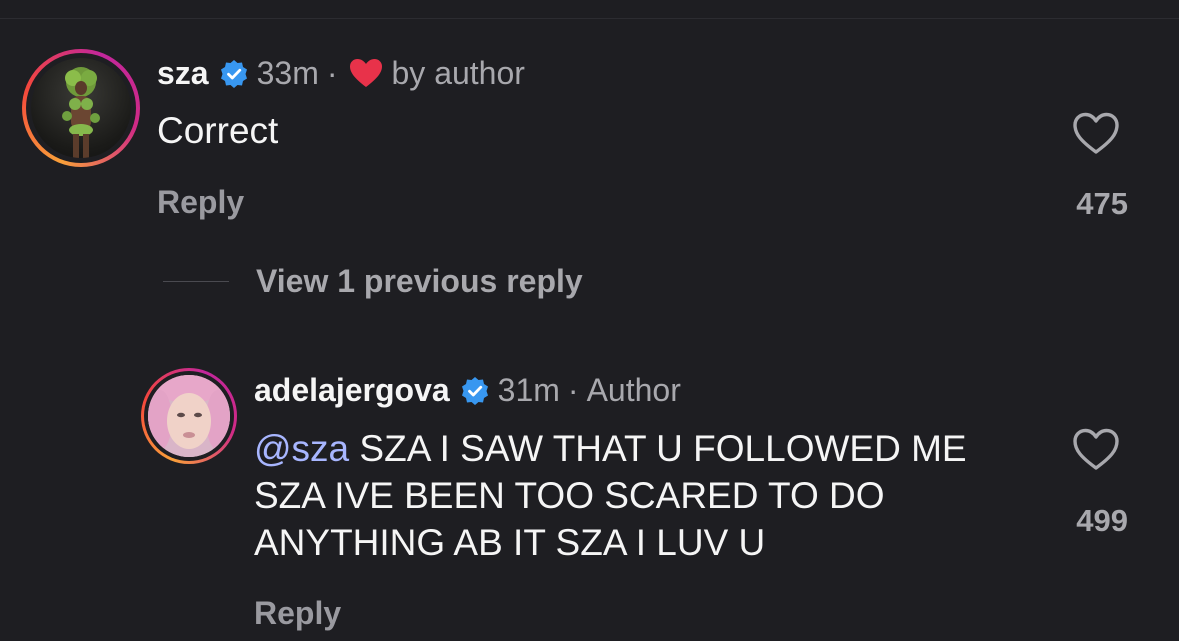  I want to click on thread-line, so click(196, 281).